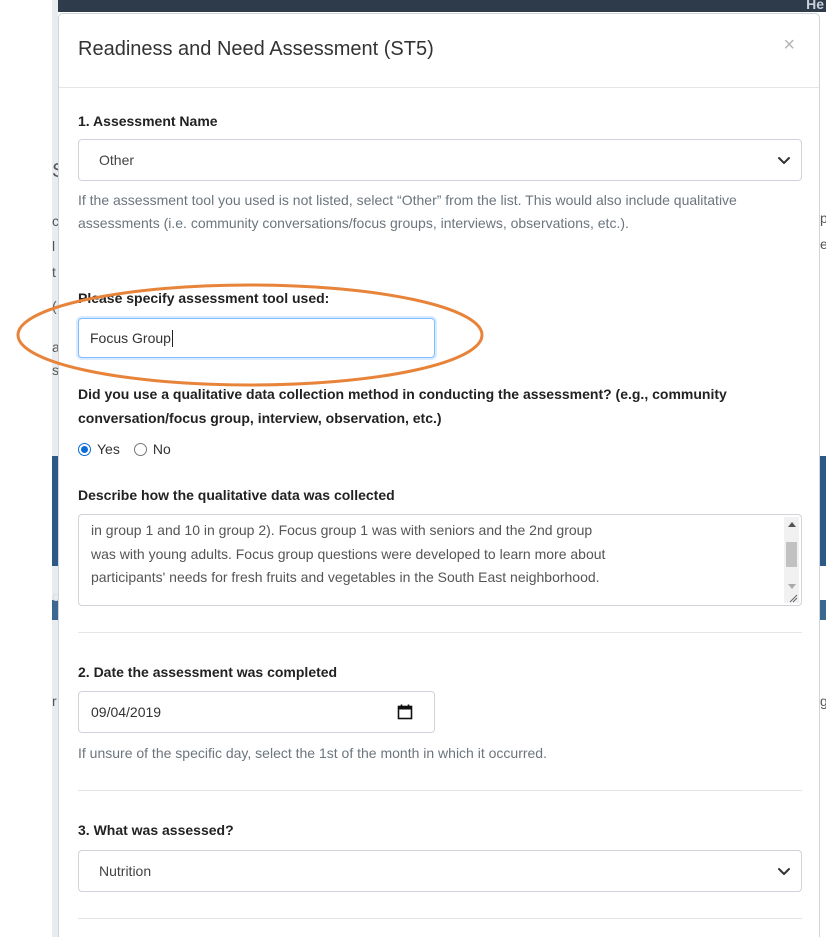  What do you see at coordinates (117, 160) in the screenshot?
I see `assessment-name-value: Other` at bounding box center [117, 160].